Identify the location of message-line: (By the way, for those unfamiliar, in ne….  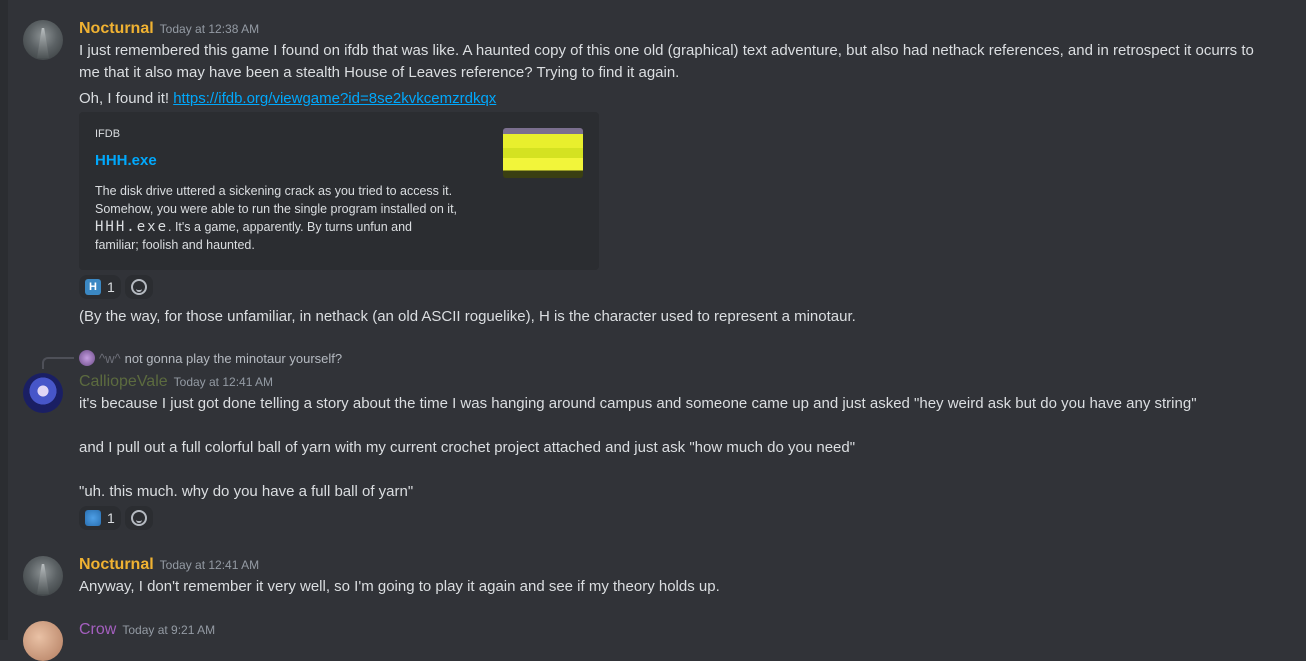
(467, 316).